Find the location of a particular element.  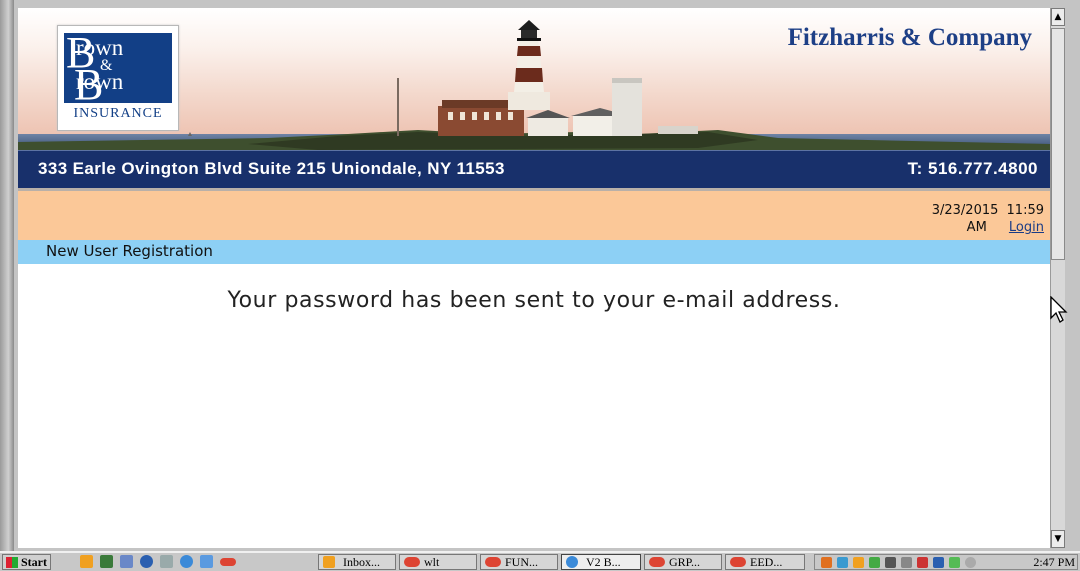

start-button: Start is located at coordinates (26, 562).